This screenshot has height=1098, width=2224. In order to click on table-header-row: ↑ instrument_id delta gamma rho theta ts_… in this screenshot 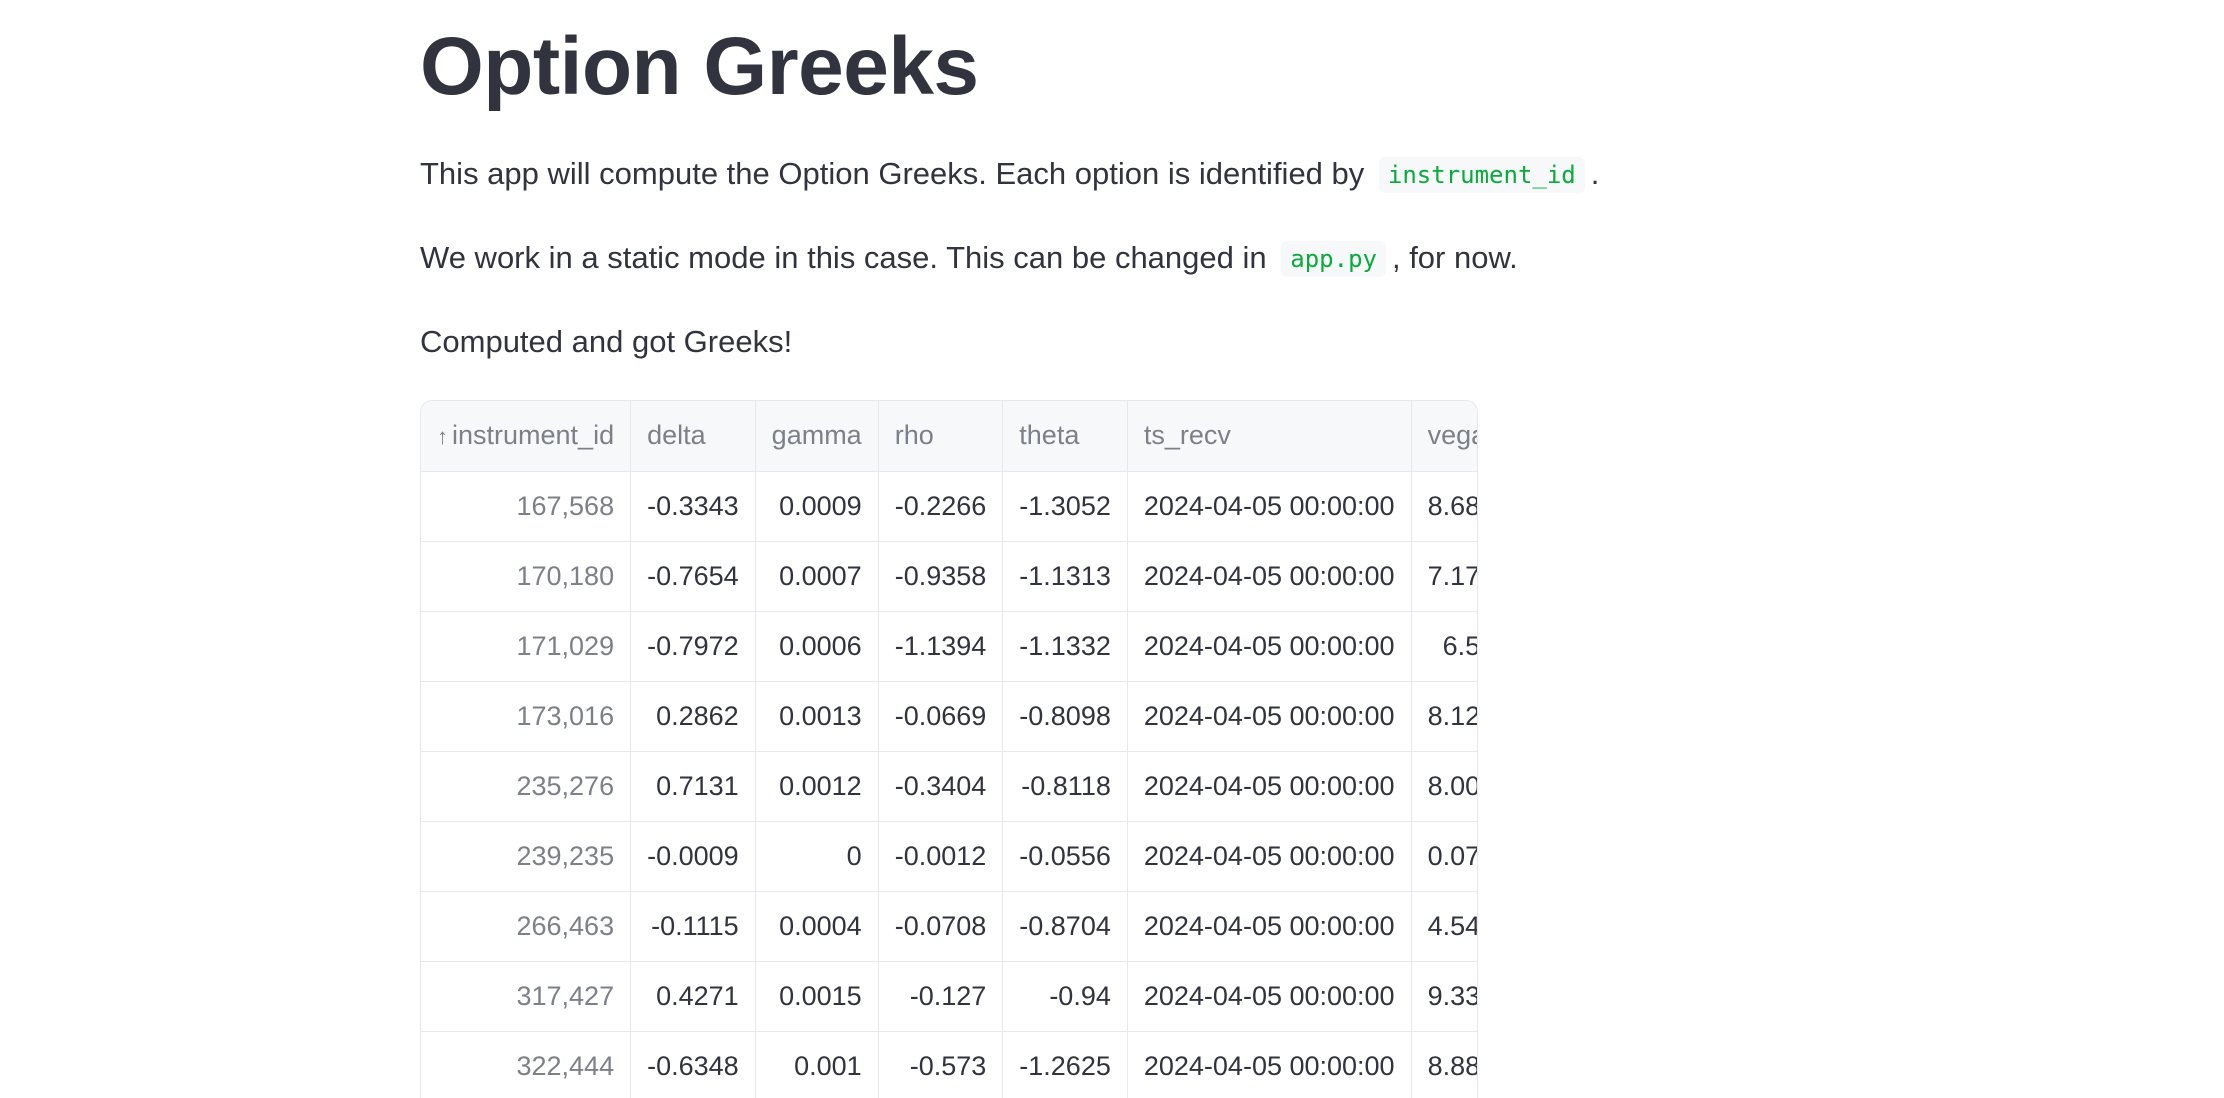, I will do `click(949, 436)`.